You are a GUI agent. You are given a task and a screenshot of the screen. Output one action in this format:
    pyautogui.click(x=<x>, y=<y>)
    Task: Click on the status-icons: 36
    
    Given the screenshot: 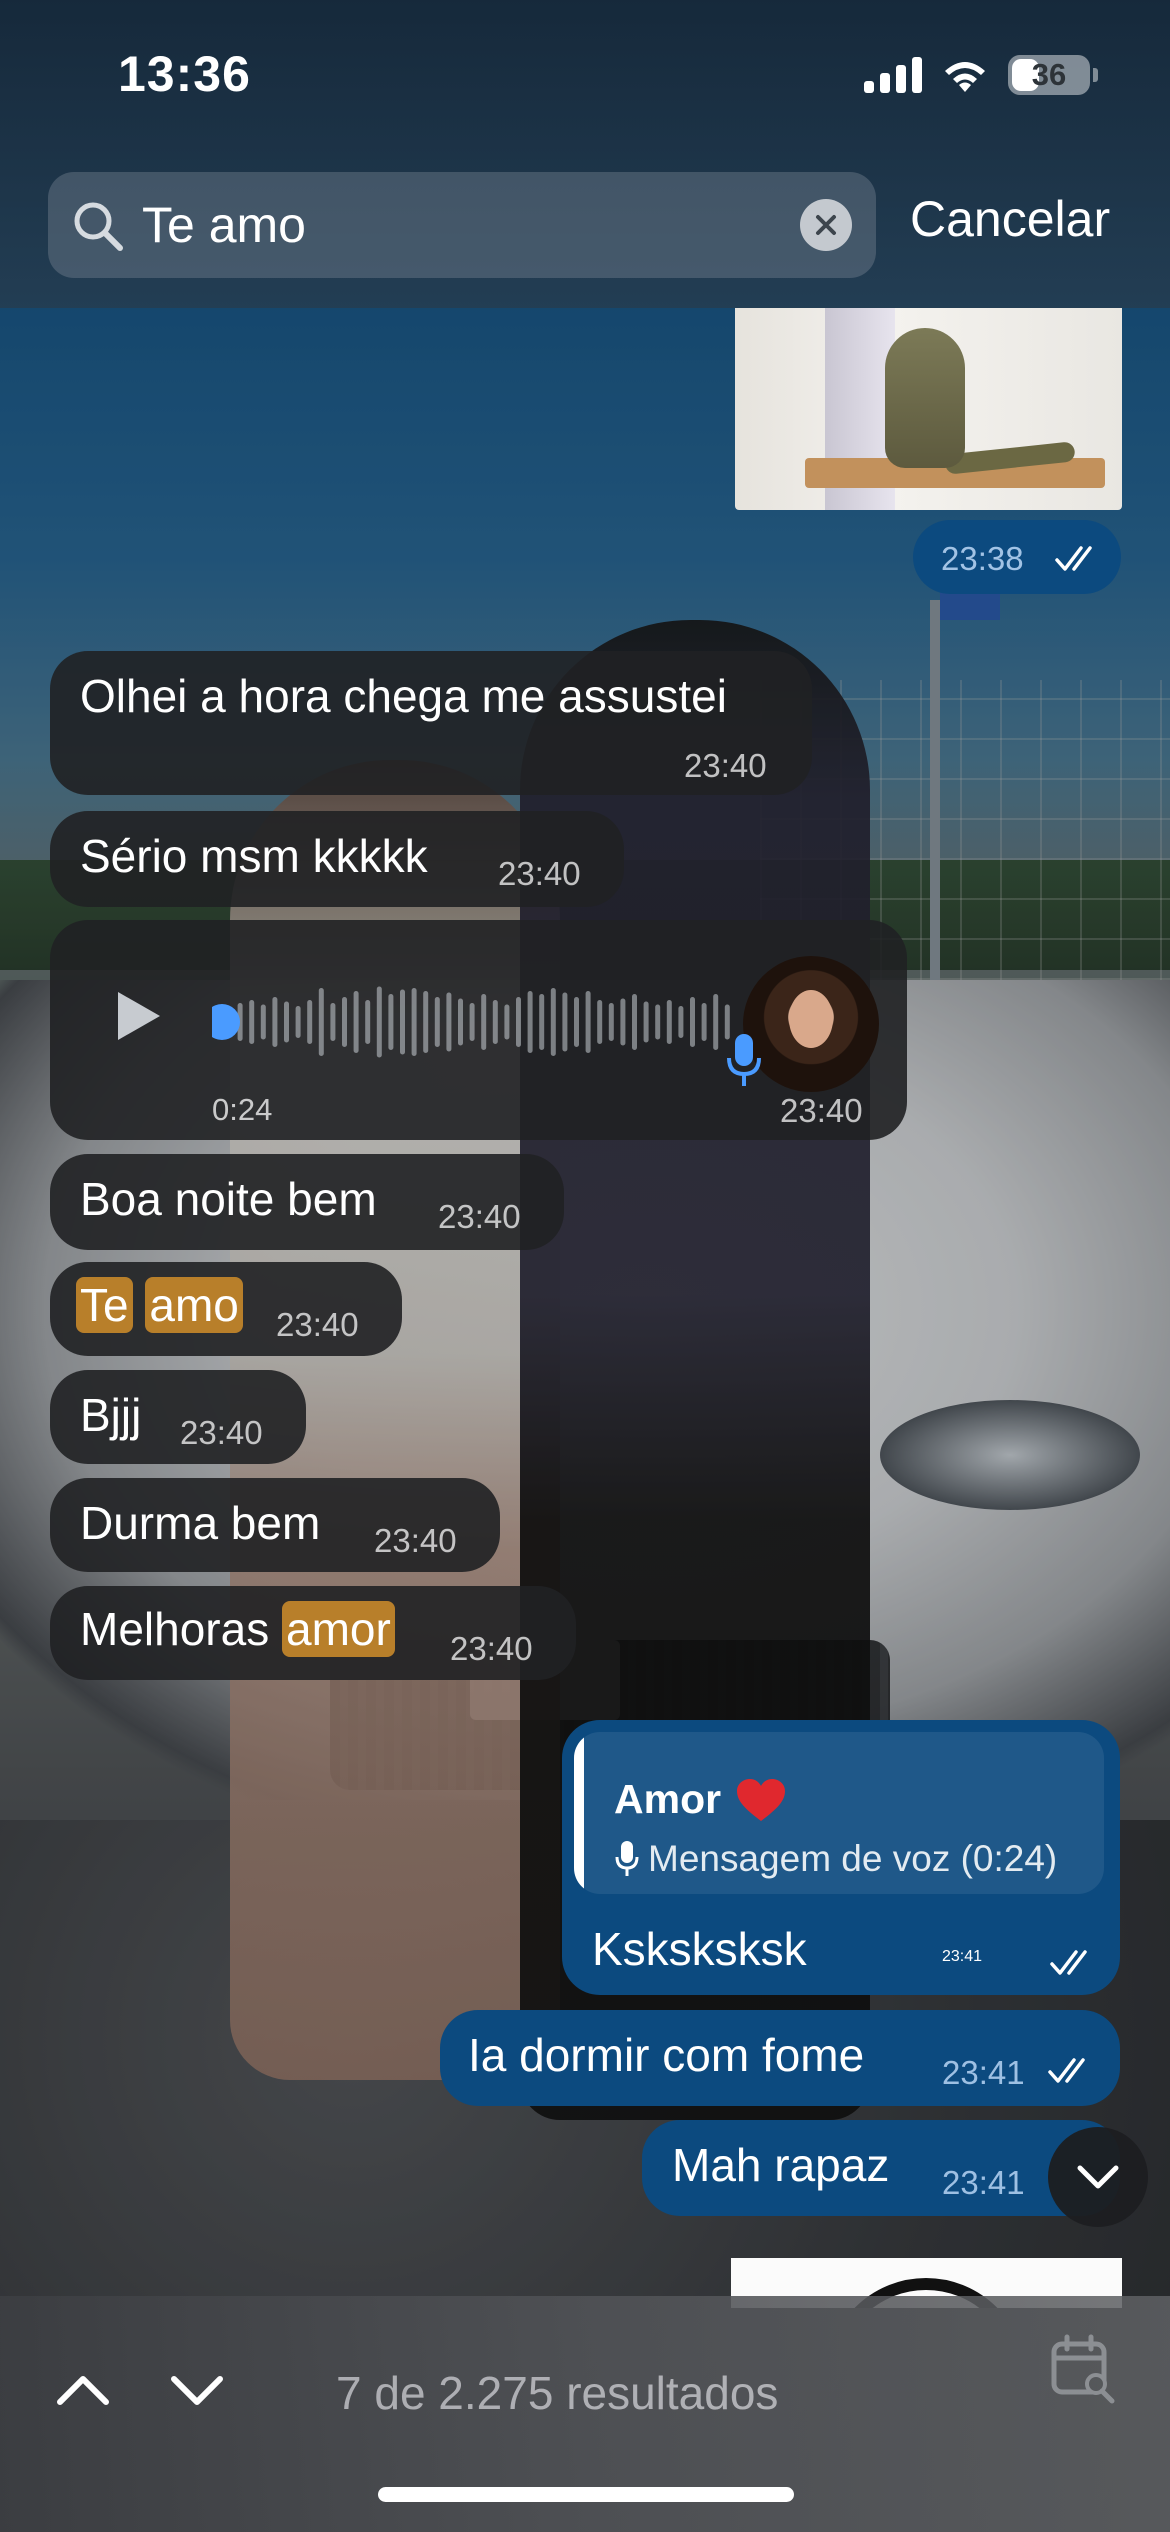 What is the action you would take?
    pyautogui.click(x=981, y=75)
    